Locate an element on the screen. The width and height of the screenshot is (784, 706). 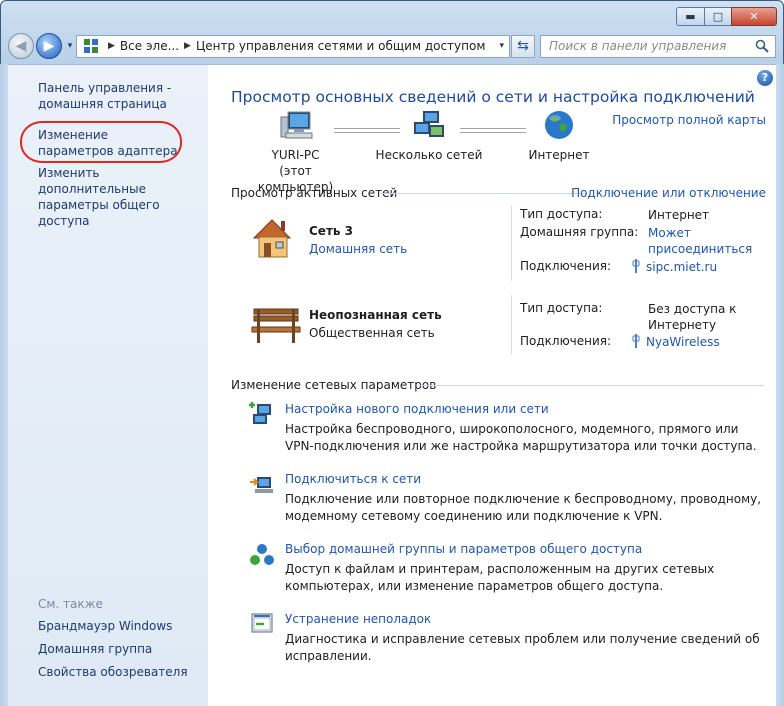
map-node-computer: YURI-PC (этот компьютер) is located at coordinates (295, 152).